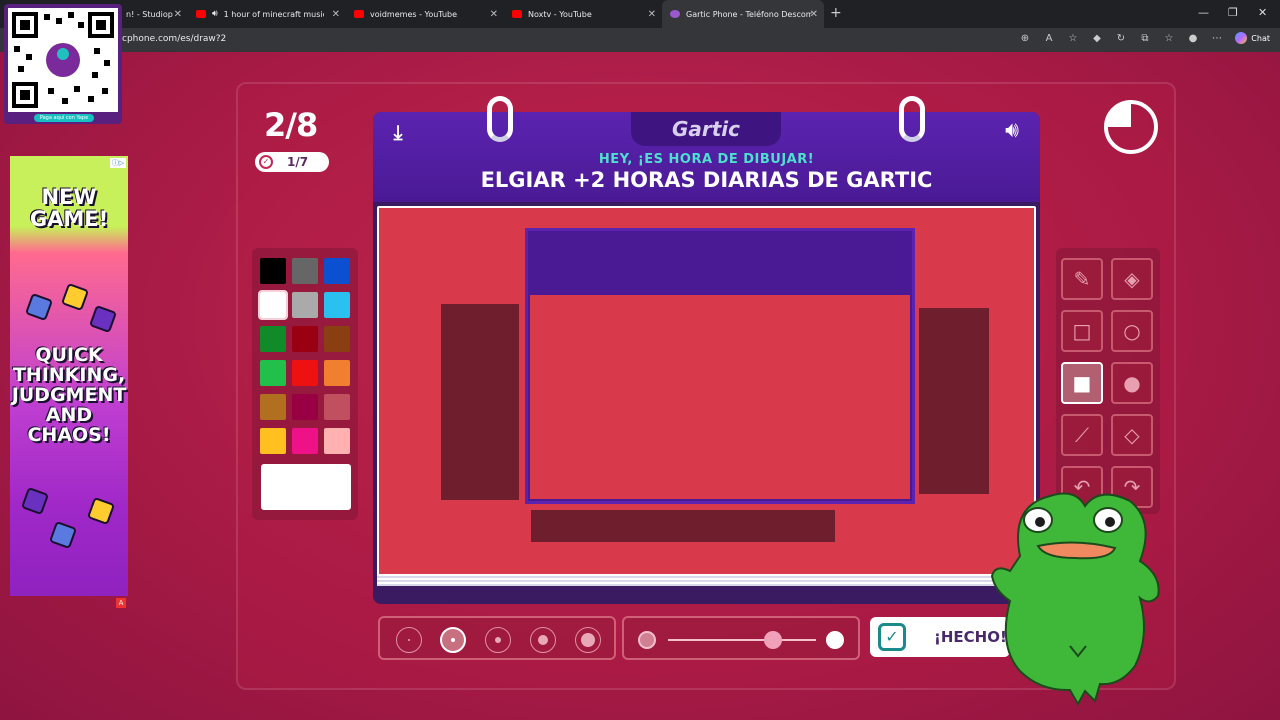 This screenshot has height=720, width=1280. Describe the element at coordinates (1169, 38) in the screenshot. I see `favorites-icon: ☆` at that location.